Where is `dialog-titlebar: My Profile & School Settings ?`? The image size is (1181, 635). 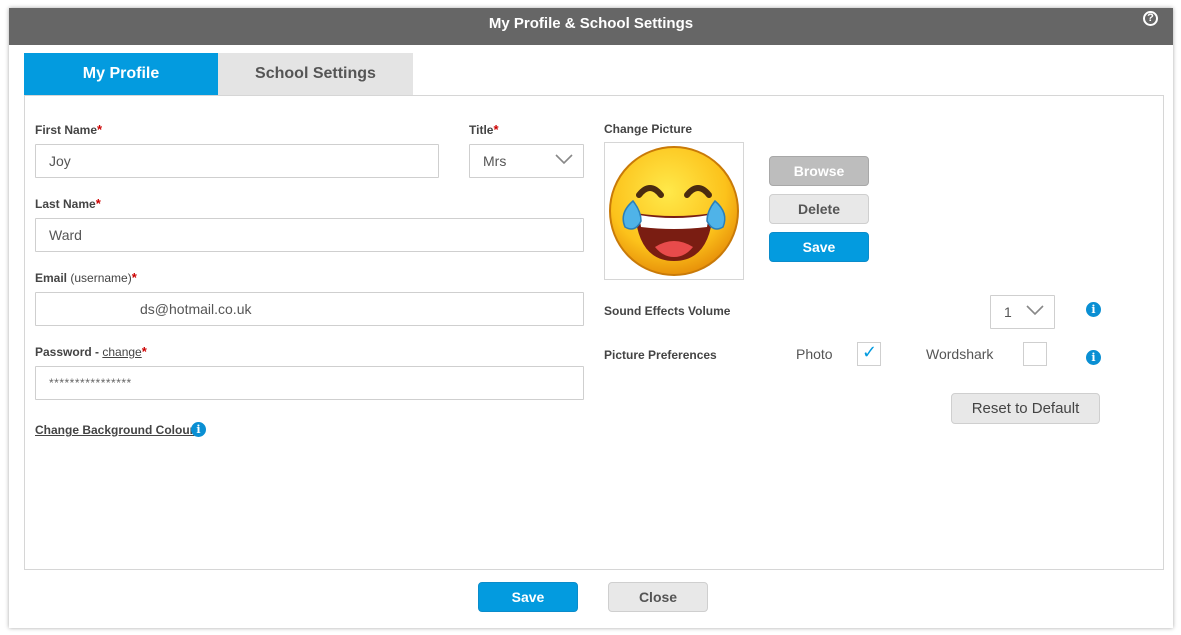 dialog-titlebar: My Profile & School Settings ? is located at coordinates (591, 26).